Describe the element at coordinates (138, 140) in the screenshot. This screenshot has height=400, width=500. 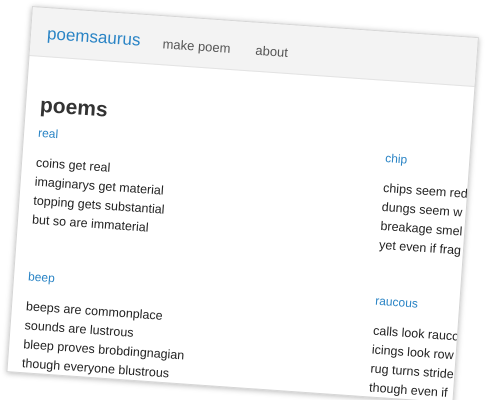
I see `poem-title-link: real` at that location.